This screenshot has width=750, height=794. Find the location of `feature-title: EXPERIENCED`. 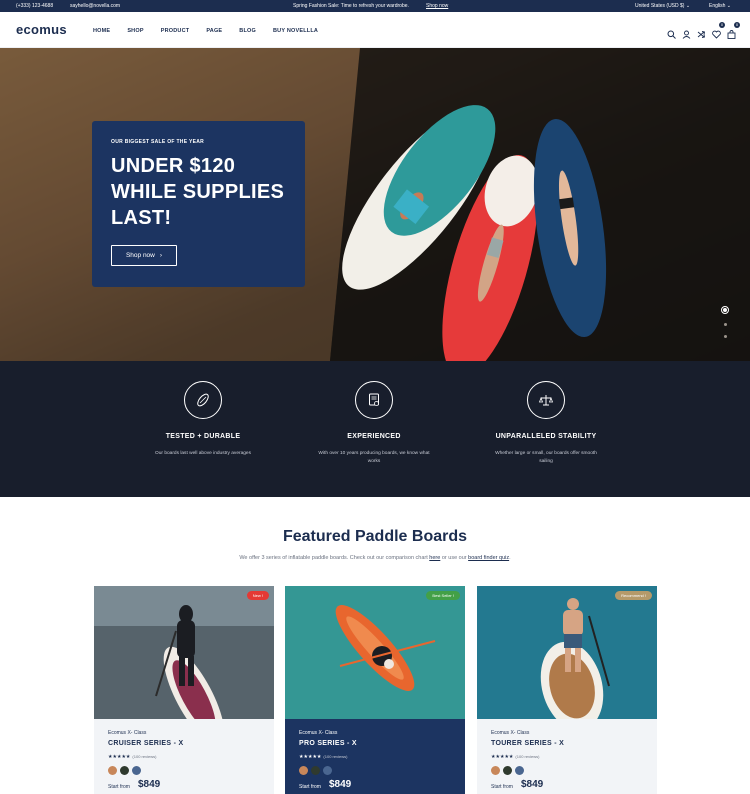

feature-title: EXPERIENCED is located at coordinates (374, 436).